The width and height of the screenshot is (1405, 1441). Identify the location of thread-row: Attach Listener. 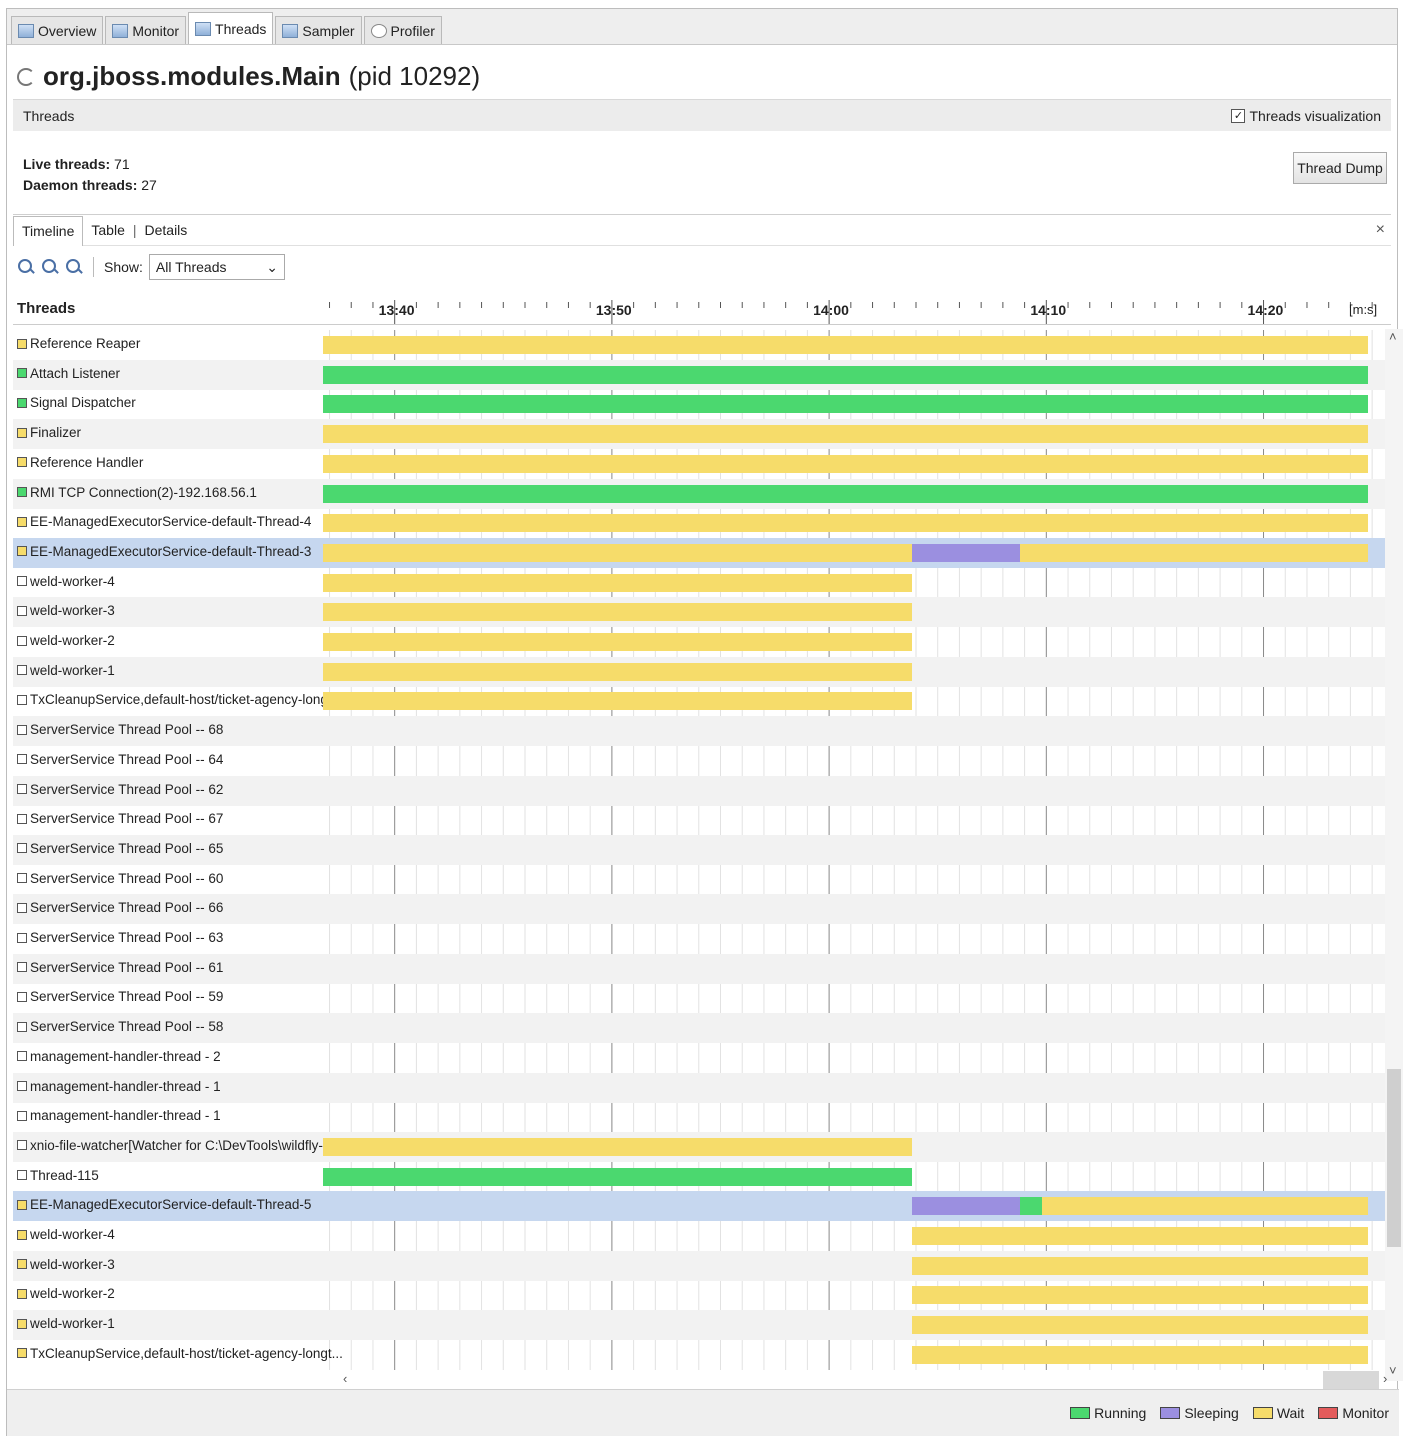
(702, 374).